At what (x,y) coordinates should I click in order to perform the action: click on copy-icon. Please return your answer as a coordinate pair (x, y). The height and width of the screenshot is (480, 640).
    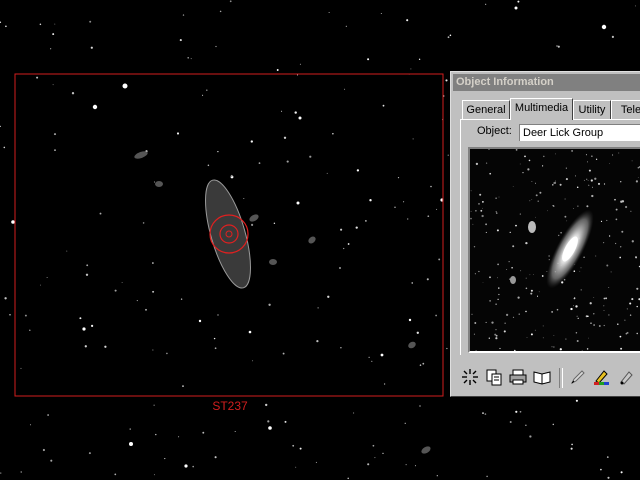
    Looking at the image, I should click on (494, 377).